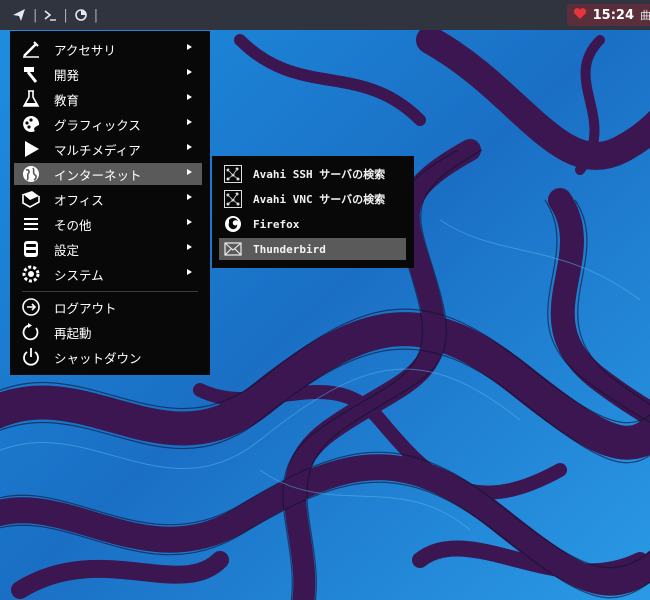 This screenshot has width=650, height=600. Describe the element at coordinates (108, 99) in the screenshot. I see `menu-item-education: 教育` at that location.